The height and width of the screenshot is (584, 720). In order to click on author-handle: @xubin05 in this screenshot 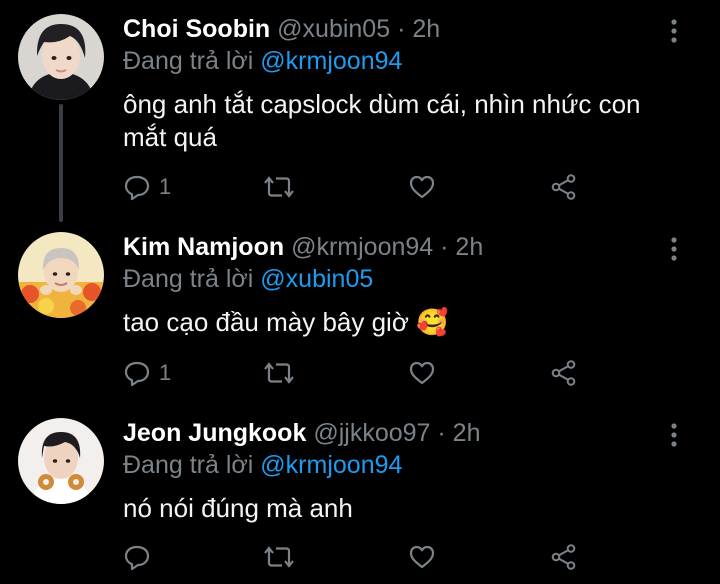, I will do `click(333, 29)`.